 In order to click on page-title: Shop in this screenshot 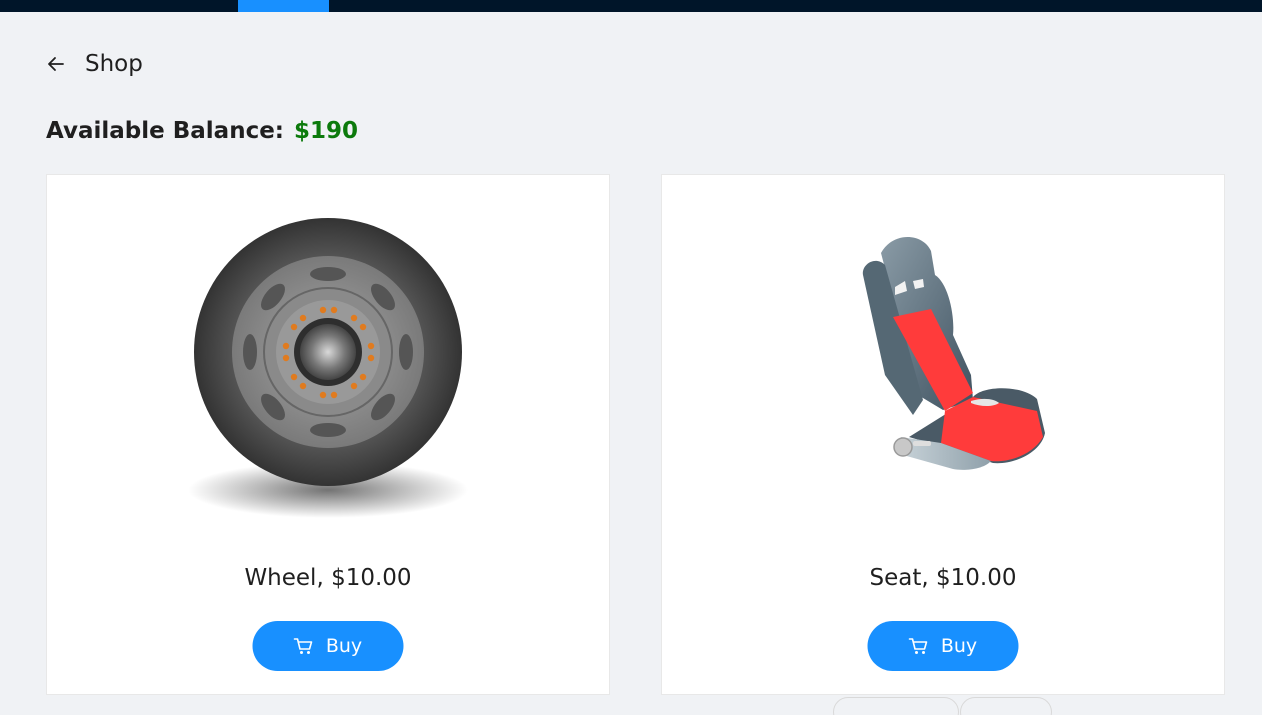, I will do `click(114, 64)`.